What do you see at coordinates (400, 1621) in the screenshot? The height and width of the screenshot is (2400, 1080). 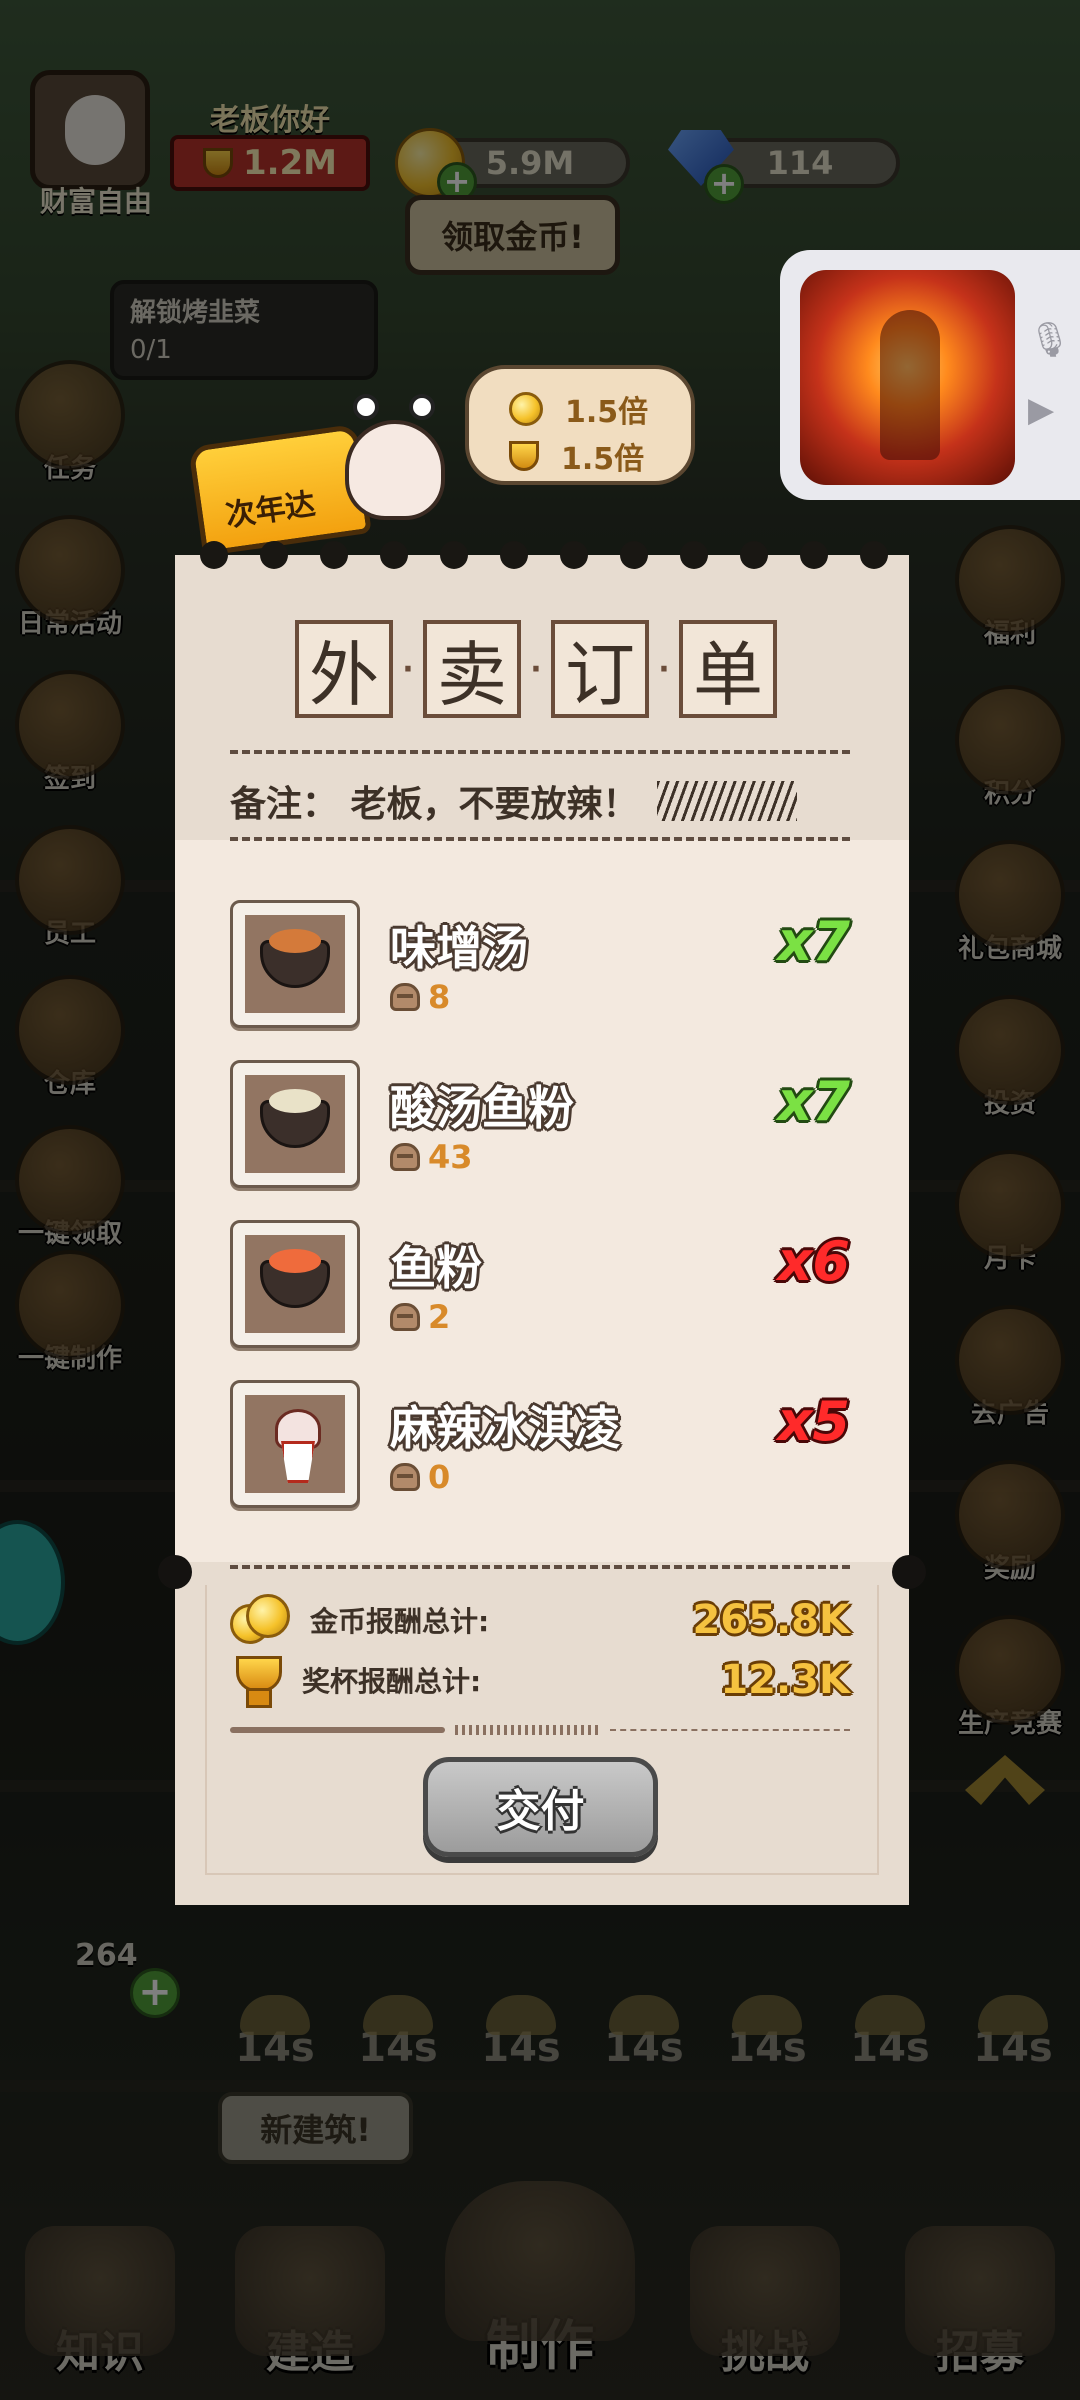 I see `coin-reward-label: 金币报酬总计:` at bounding box center [400, 1621].